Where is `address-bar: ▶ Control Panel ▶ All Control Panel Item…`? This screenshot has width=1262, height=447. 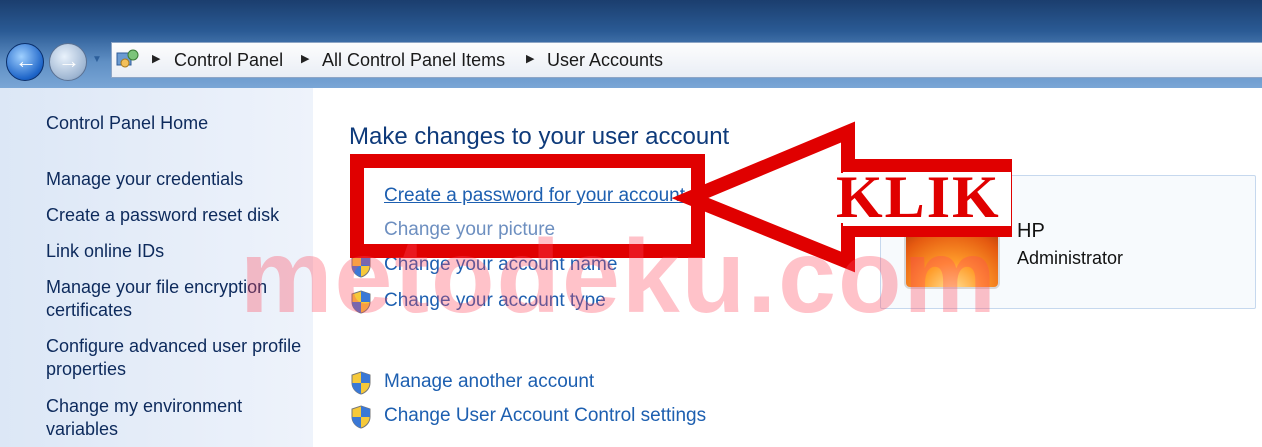 address-bar: ▶ Control Panel ▶ All Control Panel Item… is located at coordinates (686, 60).